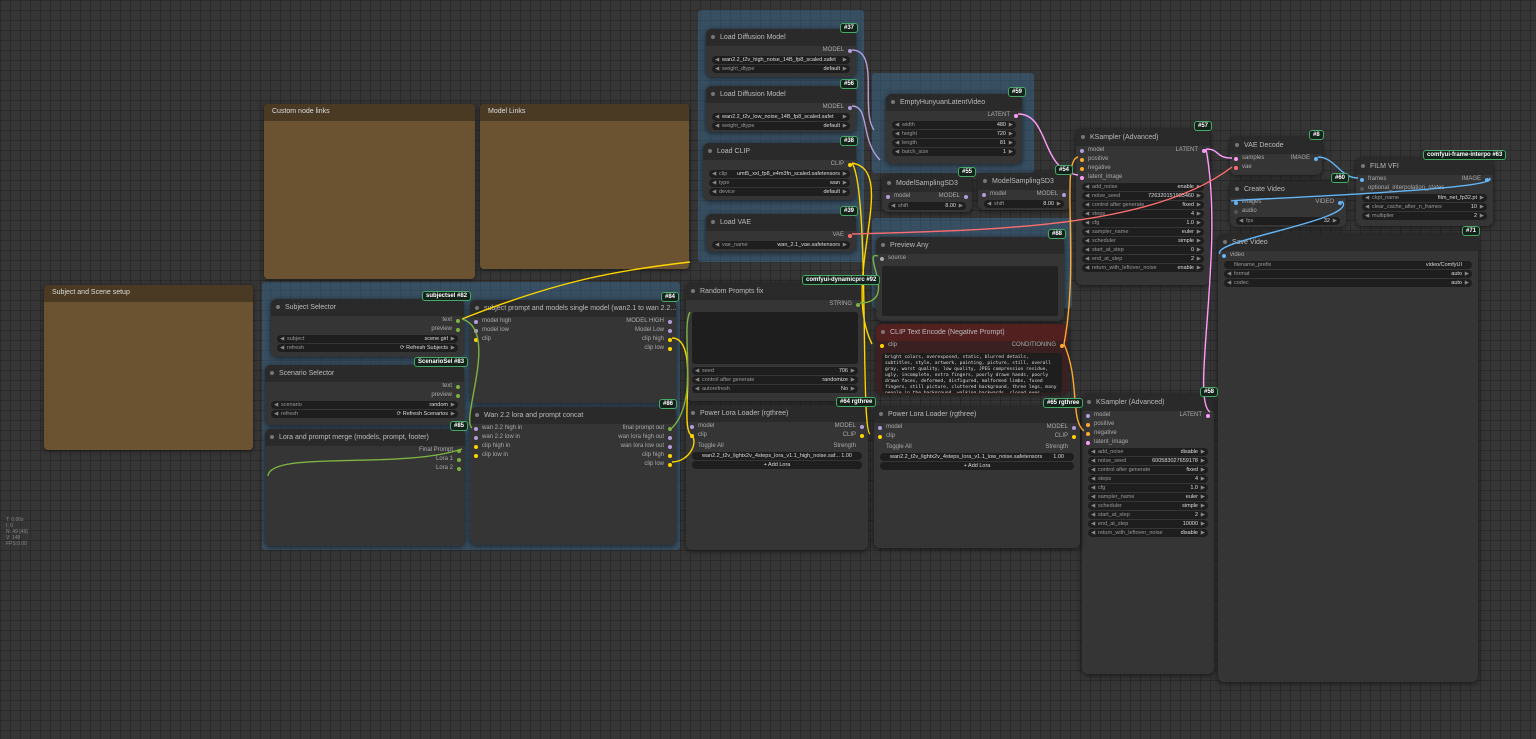 Image resolution: width=1536 pixels, height=739 pixels. Describe the element at coordinates (1143, 137) in the screenshot. I see `node-title: KSampler (Advanced)` at that location.